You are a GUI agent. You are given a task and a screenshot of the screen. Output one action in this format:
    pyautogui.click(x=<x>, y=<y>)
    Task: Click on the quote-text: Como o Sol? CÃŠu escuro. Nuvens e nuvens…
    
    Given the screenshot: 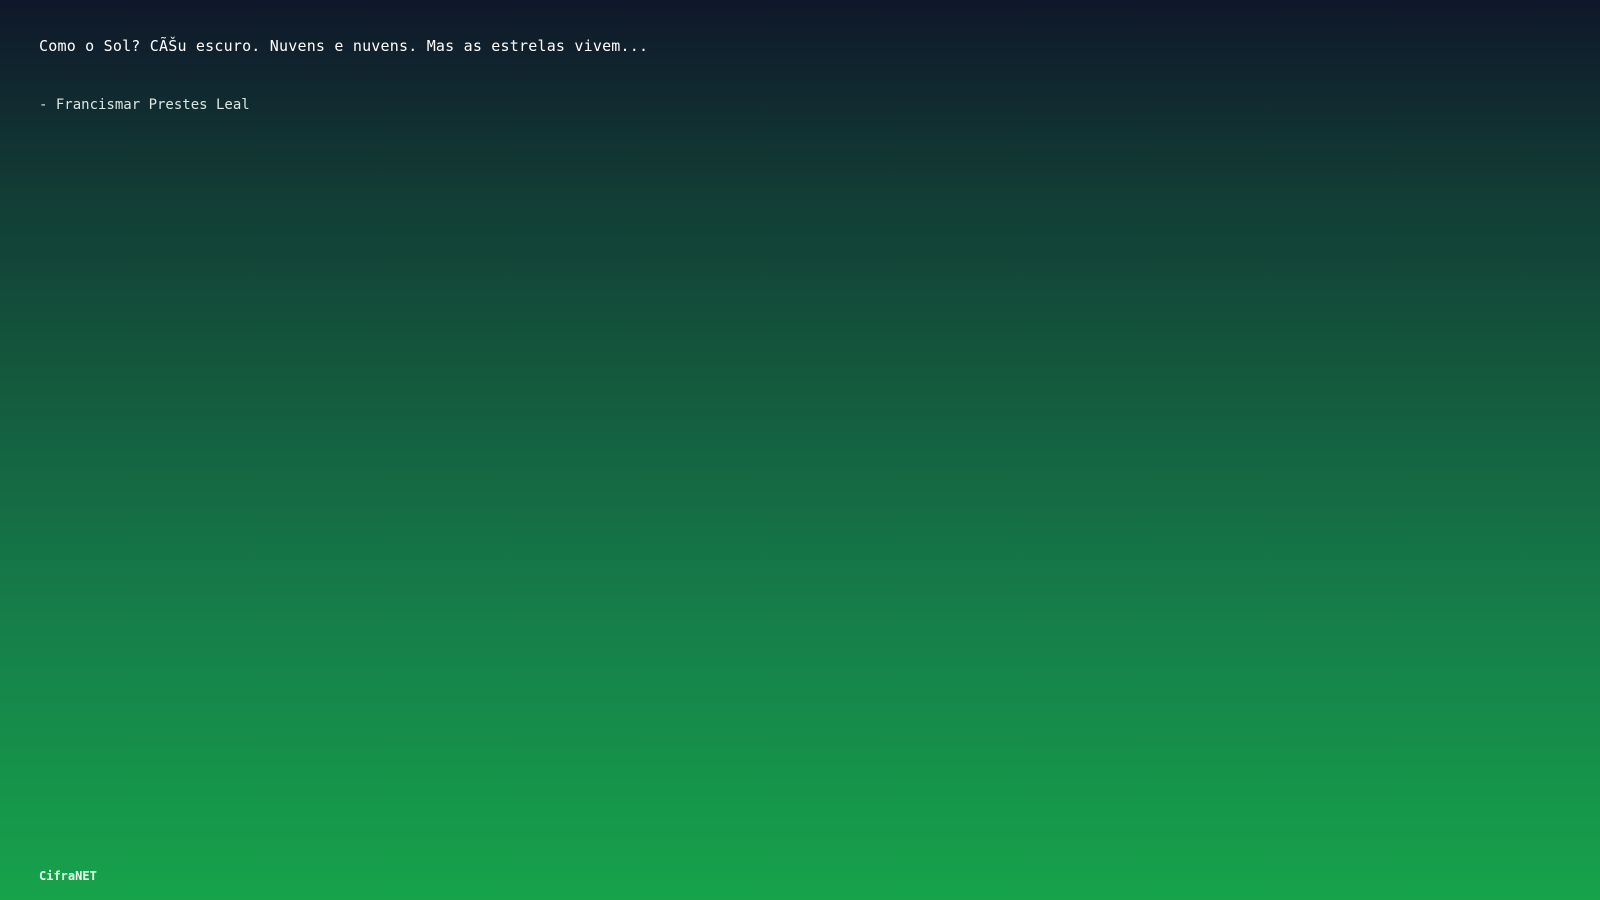 What is the action you would take?
    pyautogui.click(x=344, y=46)
    